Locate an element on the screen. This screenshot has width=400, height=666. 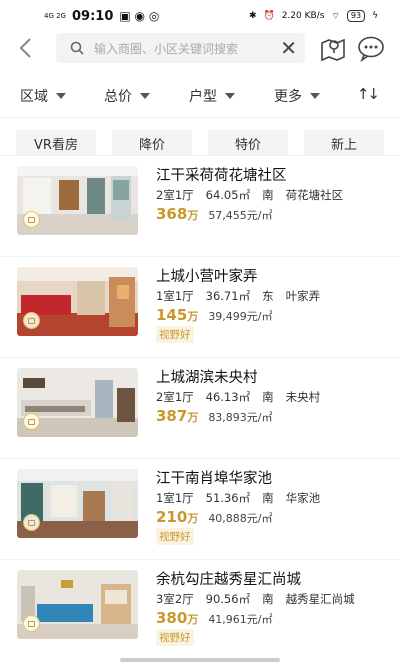
listing-meta: 1室1厅 51.36㎡南华家池 is located at coordinates (244, 498).